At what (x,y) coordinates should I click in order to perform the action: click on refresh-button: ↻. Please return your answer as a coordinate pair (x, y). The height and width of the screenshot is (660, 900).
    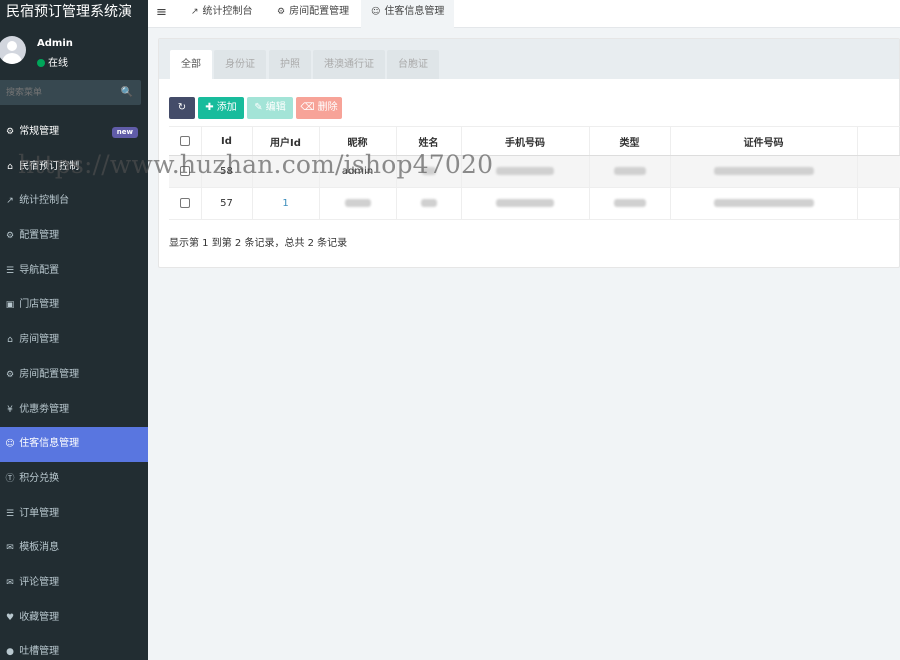
    Looking at the image, I should click on (182, 108).